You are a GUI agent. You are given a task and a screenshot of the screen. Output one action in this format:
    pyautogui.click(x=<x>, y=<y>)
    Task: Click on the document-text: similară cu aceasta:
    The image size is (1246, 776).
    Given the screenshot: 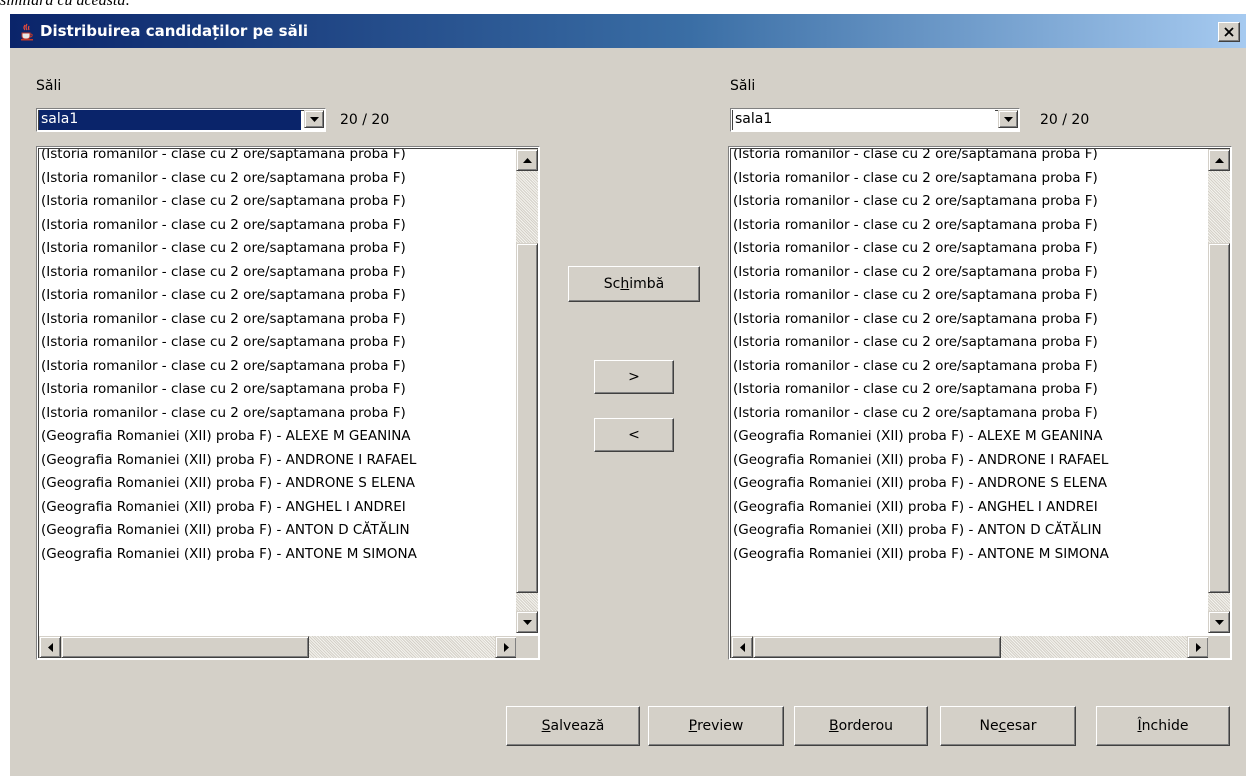 What is the action you would take?
    pyautogui.click(x=65, y=4)
    